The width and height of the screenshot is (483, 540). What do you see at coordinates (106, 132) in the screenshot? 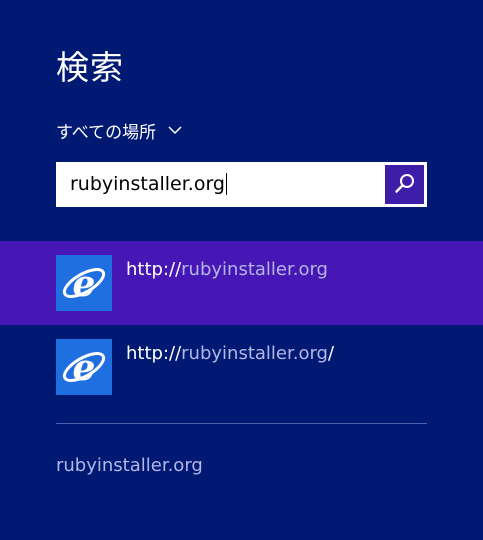
I see `scope-label: すべての場所` at bounding box center [106, 132].